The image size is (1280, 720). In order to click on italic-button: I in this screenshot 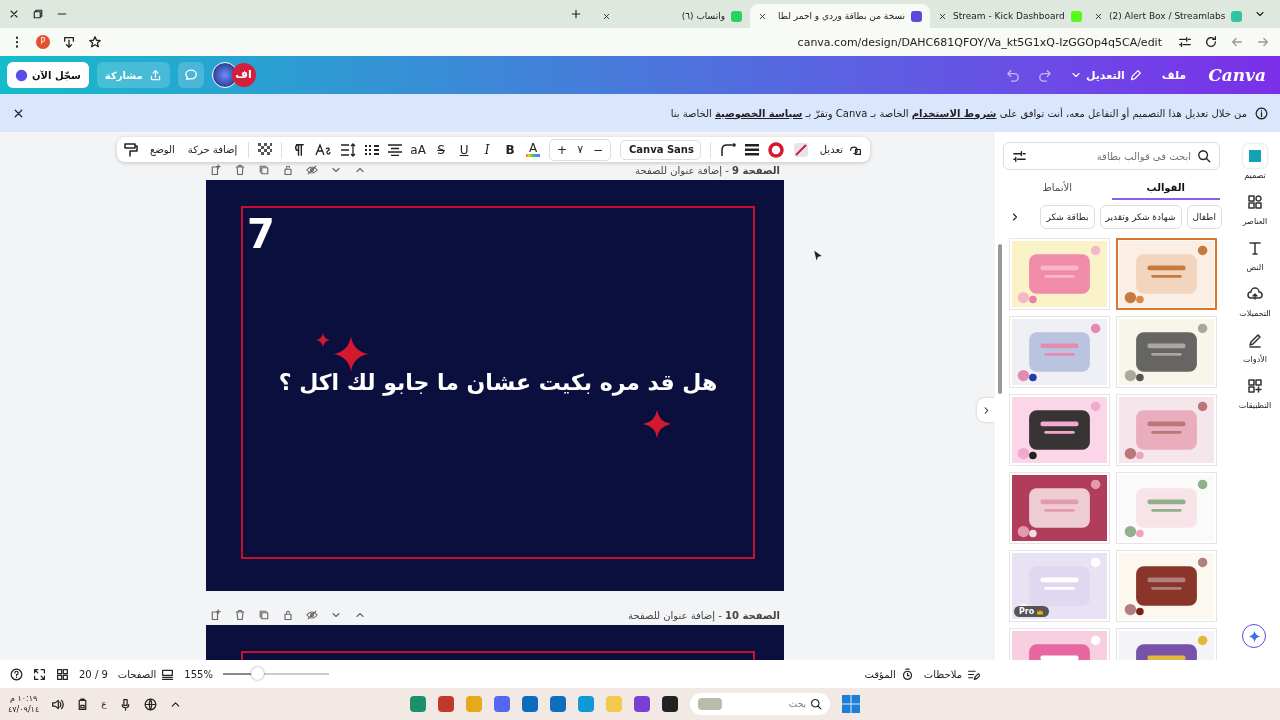, I will do `click(487, 149)`.